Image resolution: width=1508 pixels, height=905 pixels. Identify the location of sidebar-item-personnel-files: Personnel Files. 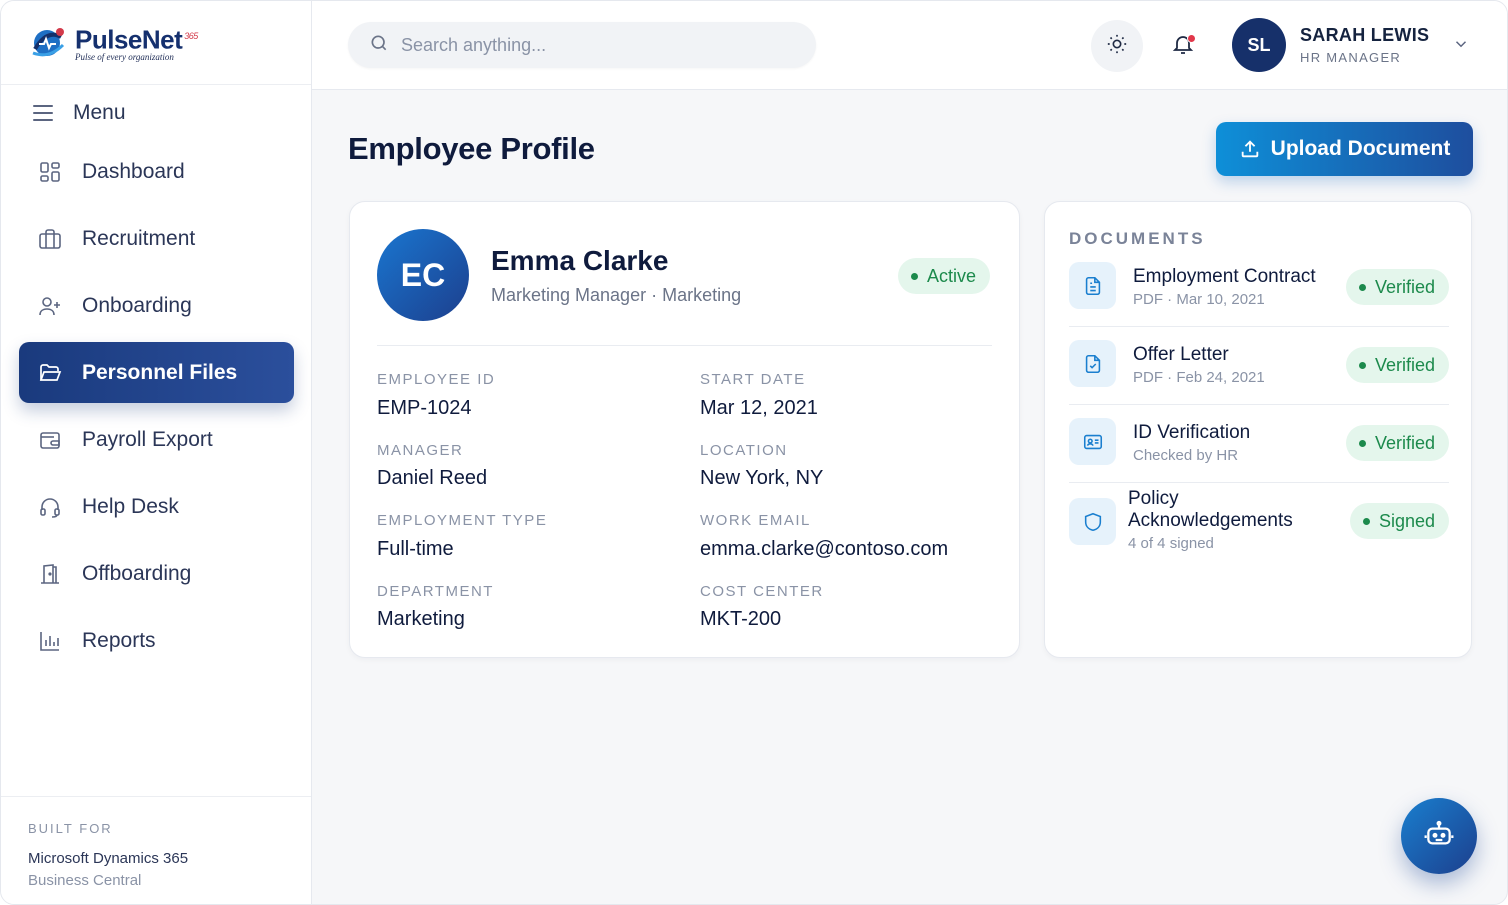
(156, 372).